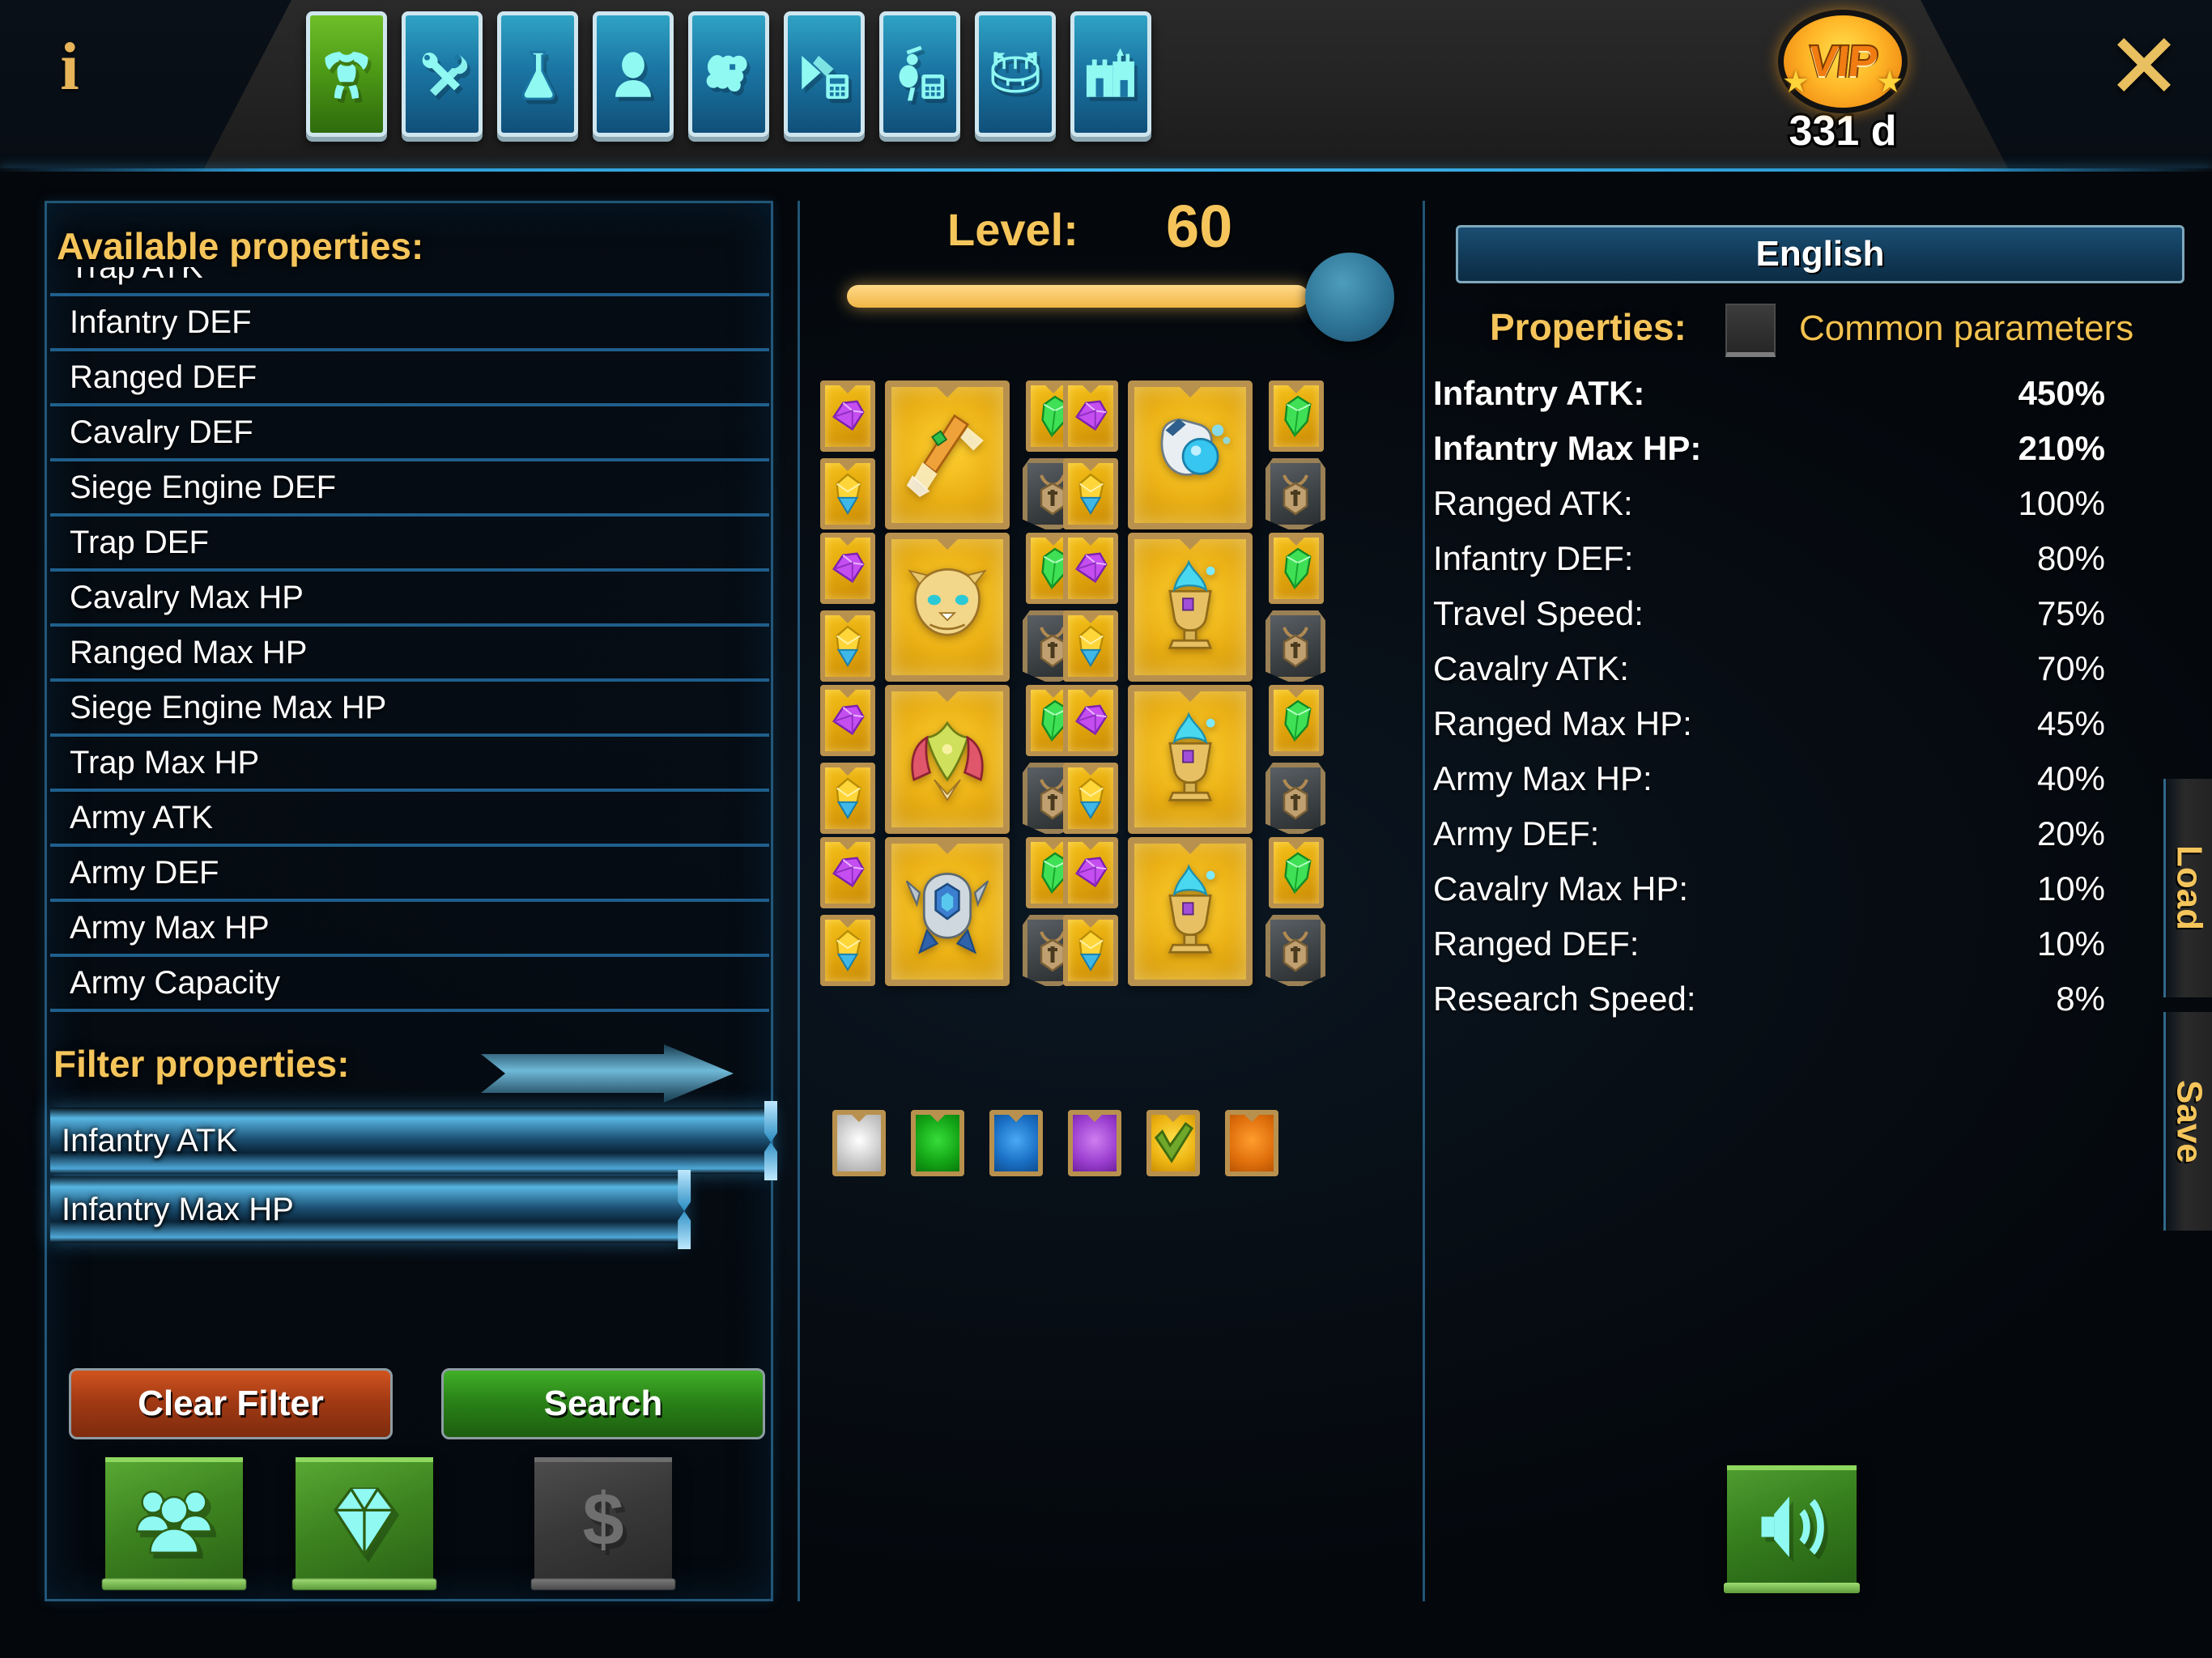 The width and height of the screenshot is (2212, 1658). Describe the element at coordinates (1190, 454) in the screenshot. I see `equipment-slot-accessory-flask` at that location.